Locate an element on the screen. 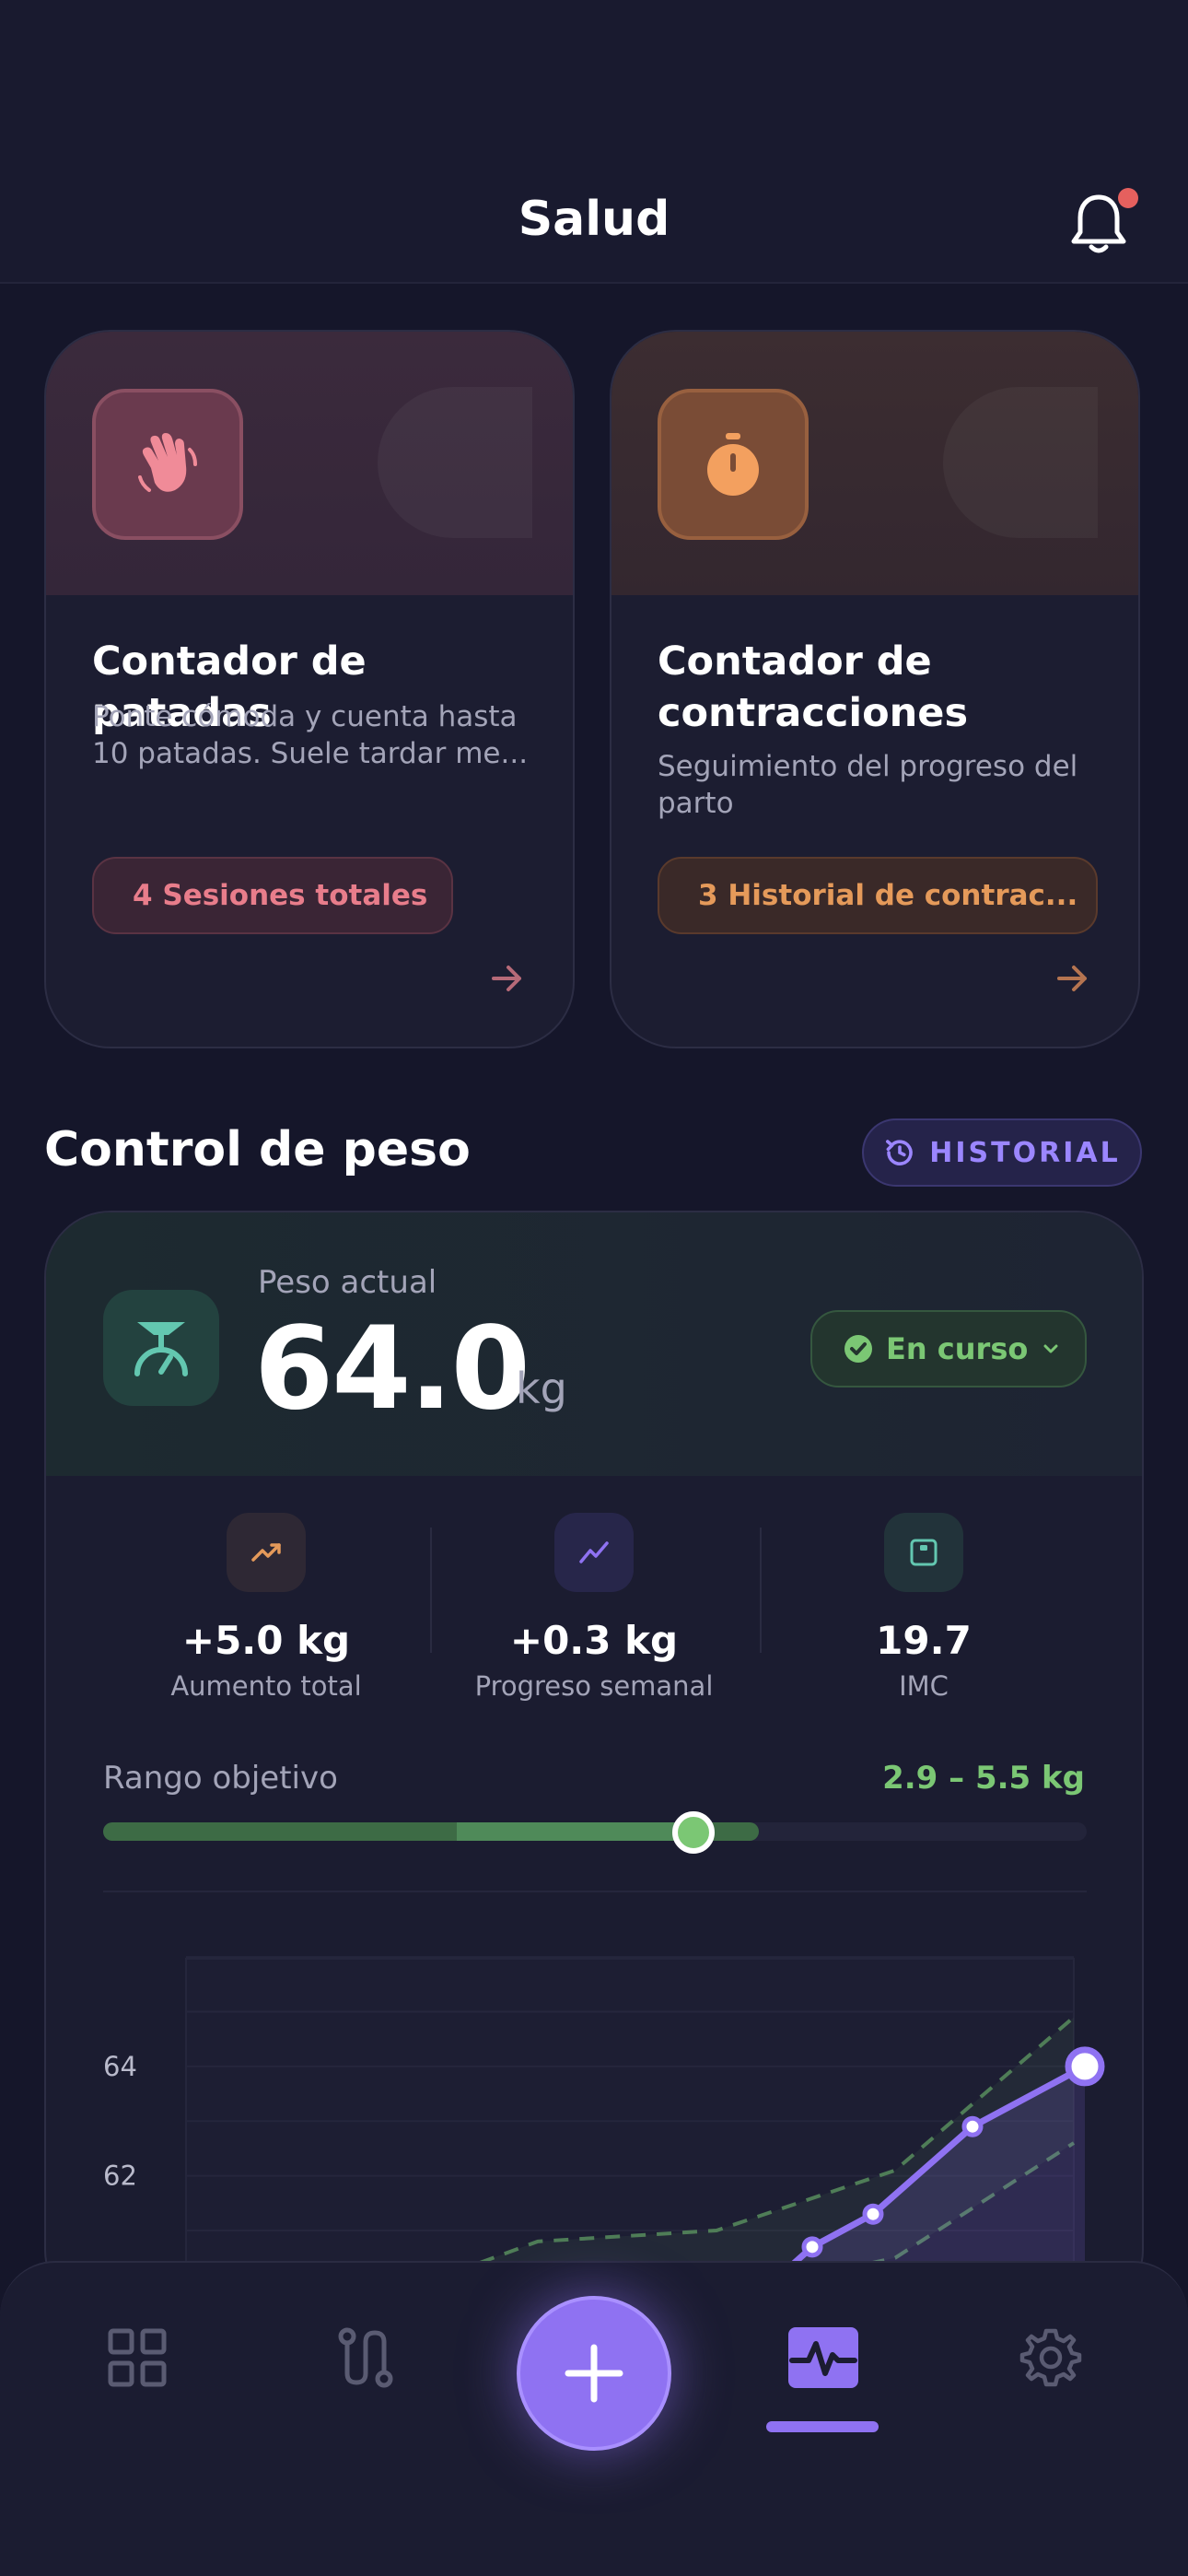 This screenshot has width=1188, height=2576. current-weight-value: 64.0 is located at coordinates (392, 1369).